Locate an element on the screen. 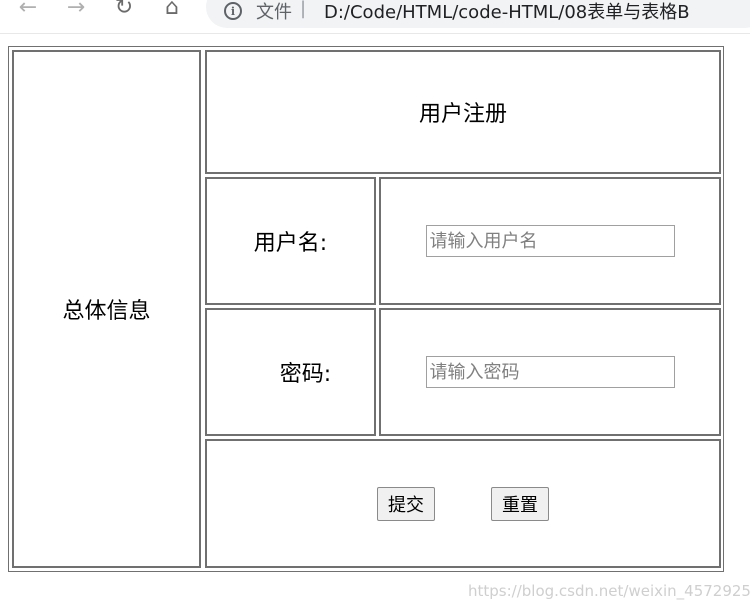 The height and width of the screenshot is (610, 750). form-title: 用户注册 is located at coordinates (462, 114).